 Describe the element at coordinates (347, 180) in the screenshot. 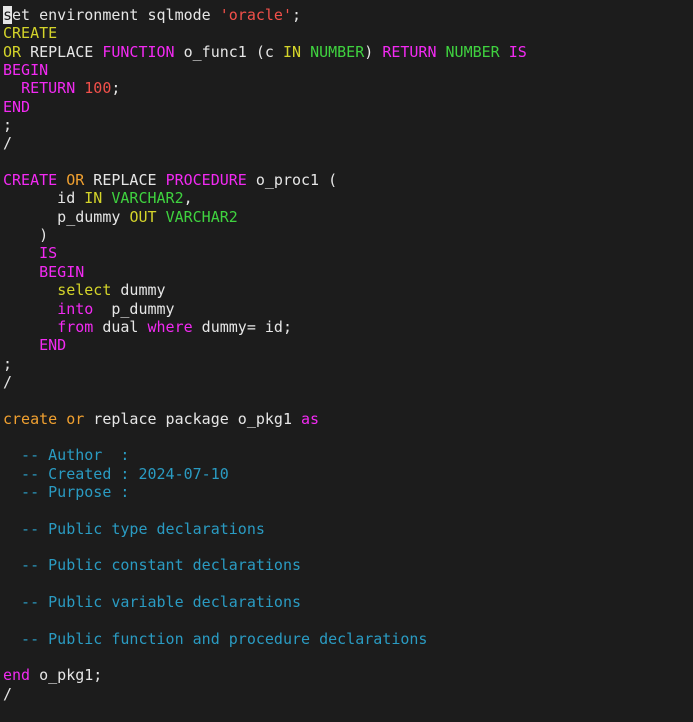

I see `code-line: CREATE OR REPLACE PROCEDURE o_proc1 (` at that location.